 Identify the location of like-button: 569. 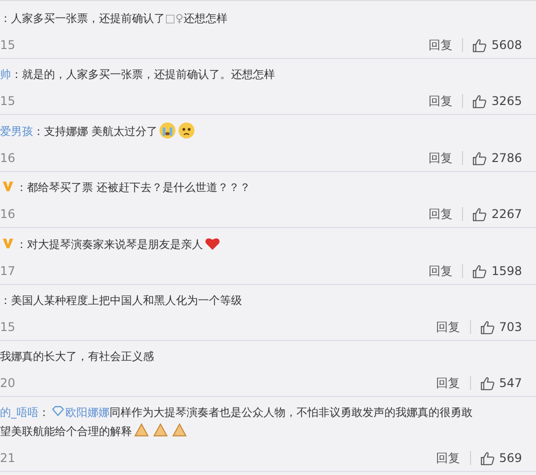
(501, 458).